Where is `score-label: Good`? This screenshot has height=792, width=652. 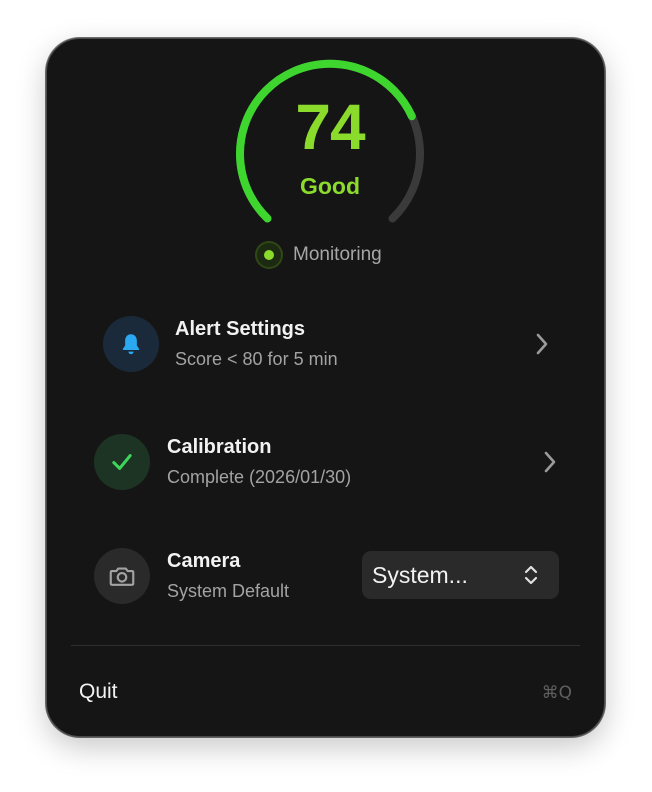 score-label: Good is located at coordinates (330, 186).